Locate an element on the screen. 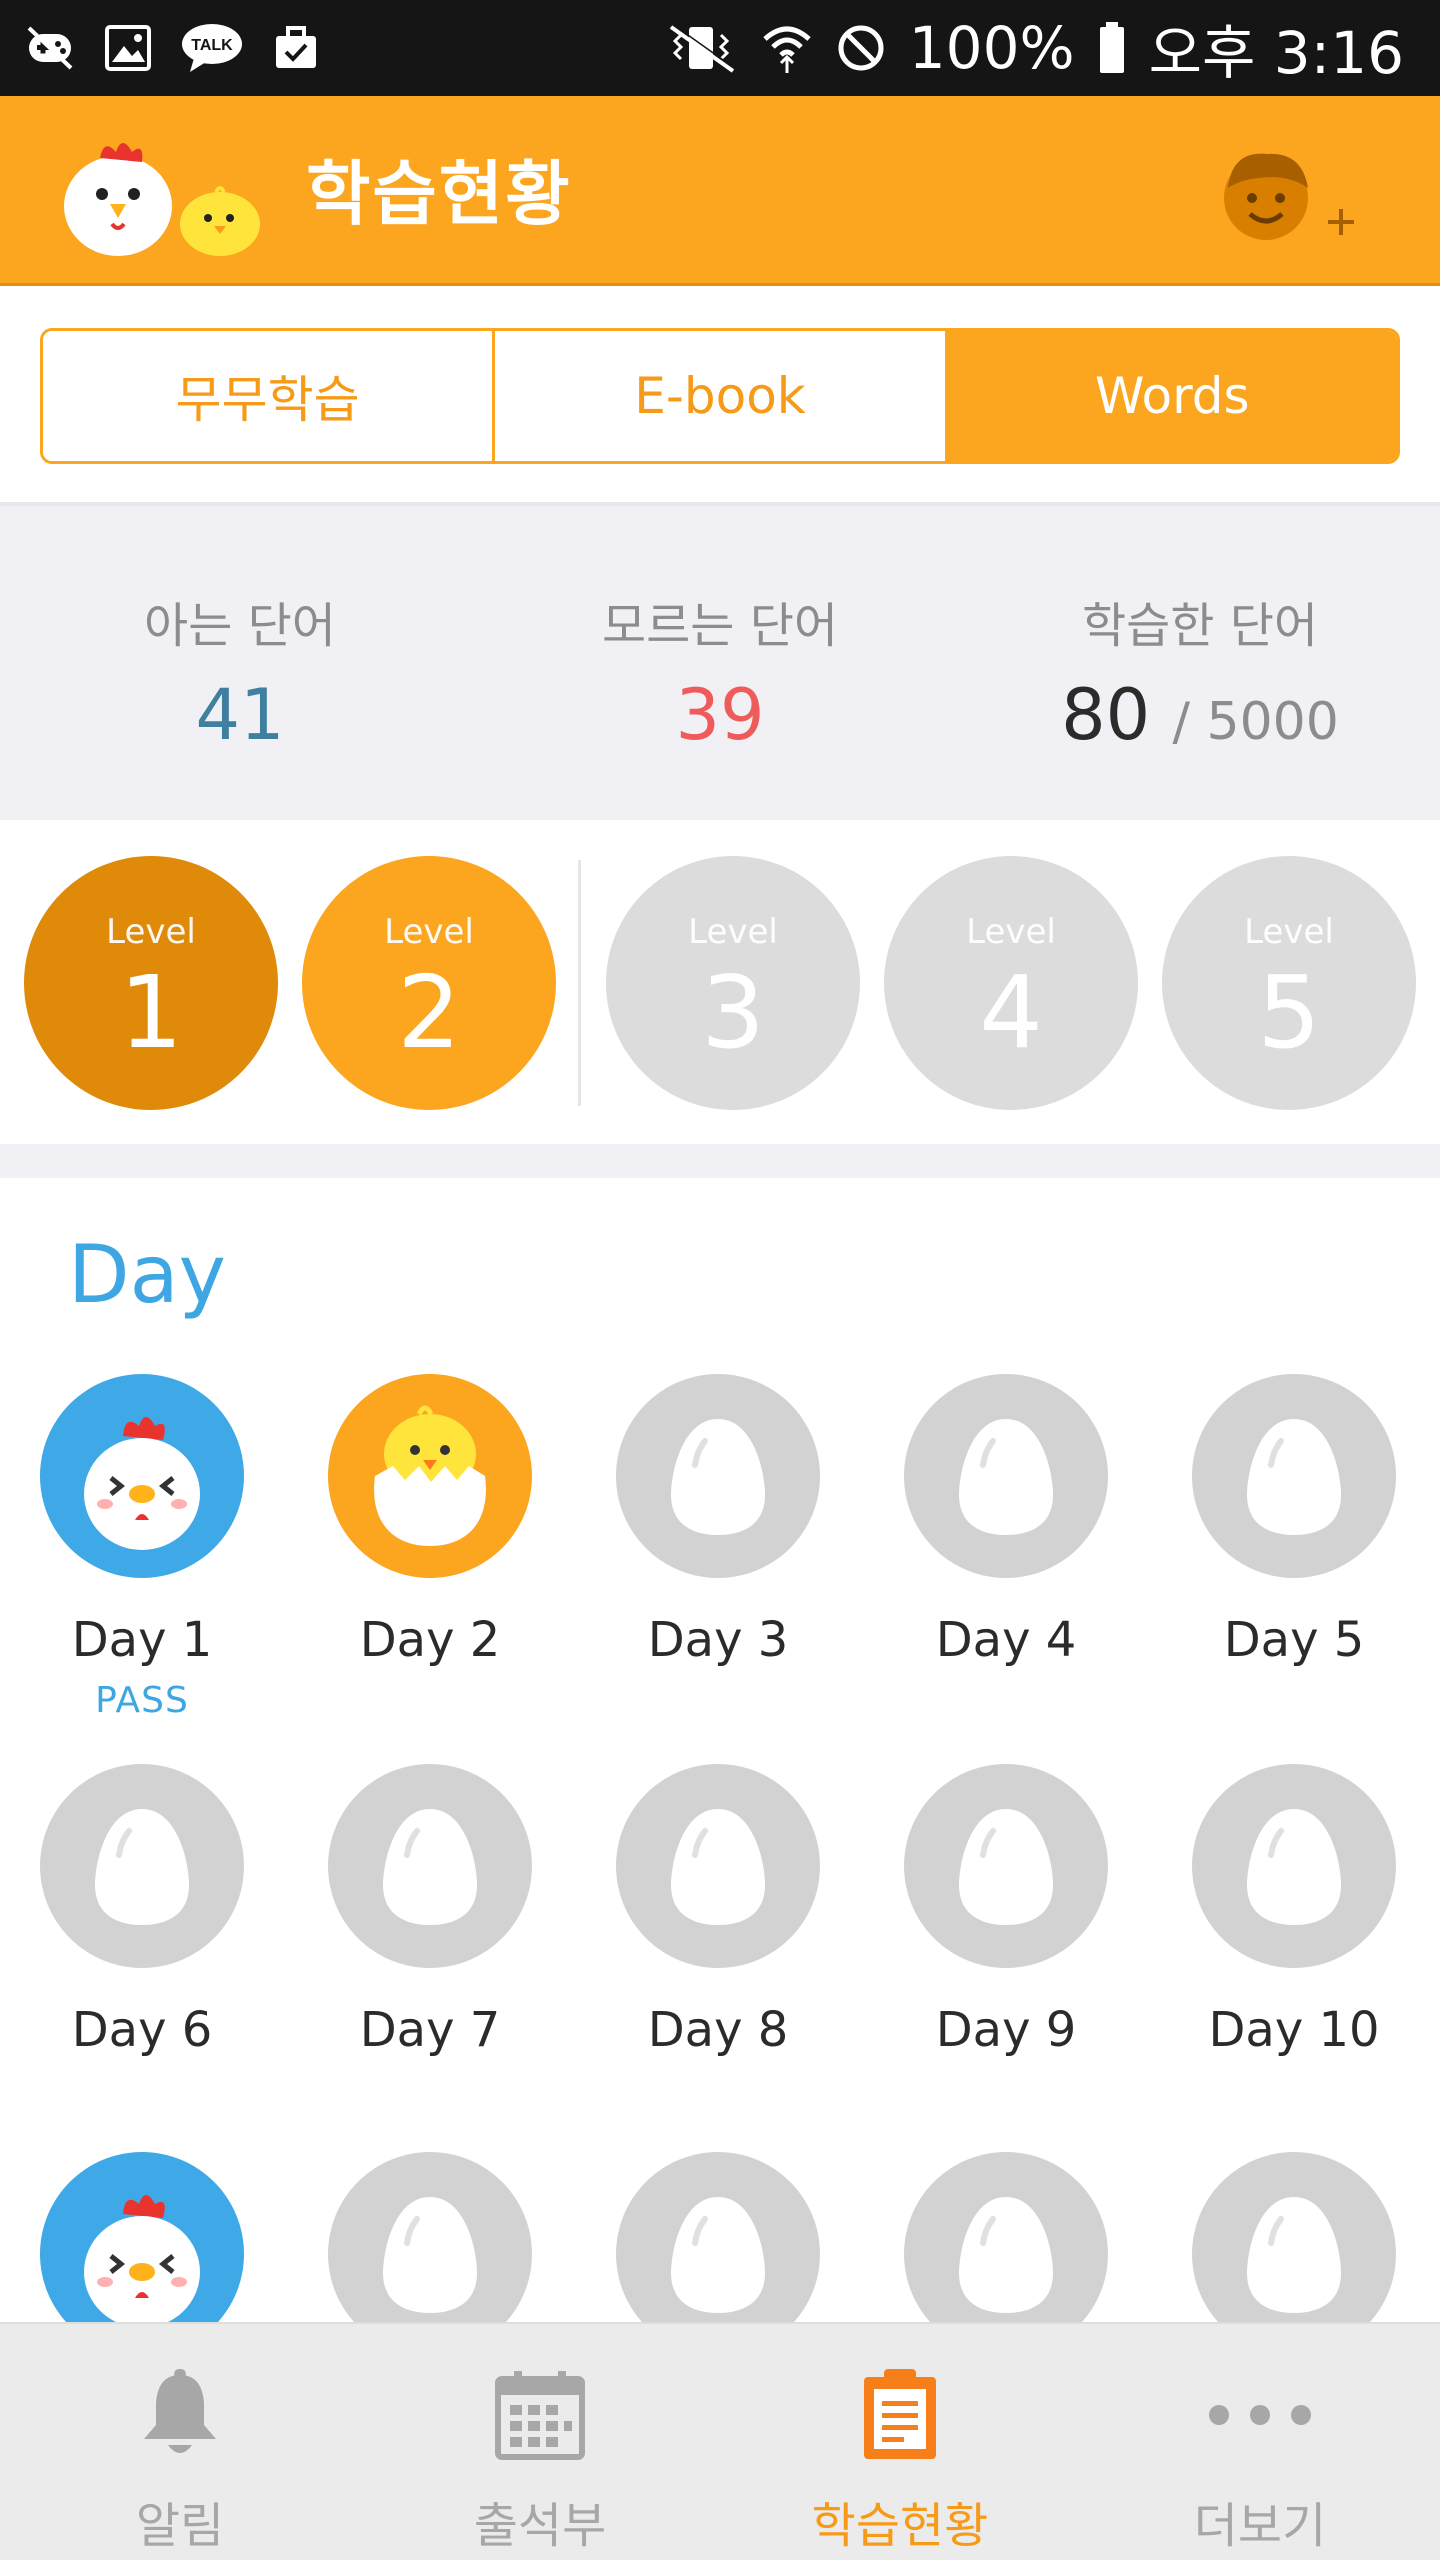  tab-bar: 무무학습 E-book Words is located at coordinates (720, 396).